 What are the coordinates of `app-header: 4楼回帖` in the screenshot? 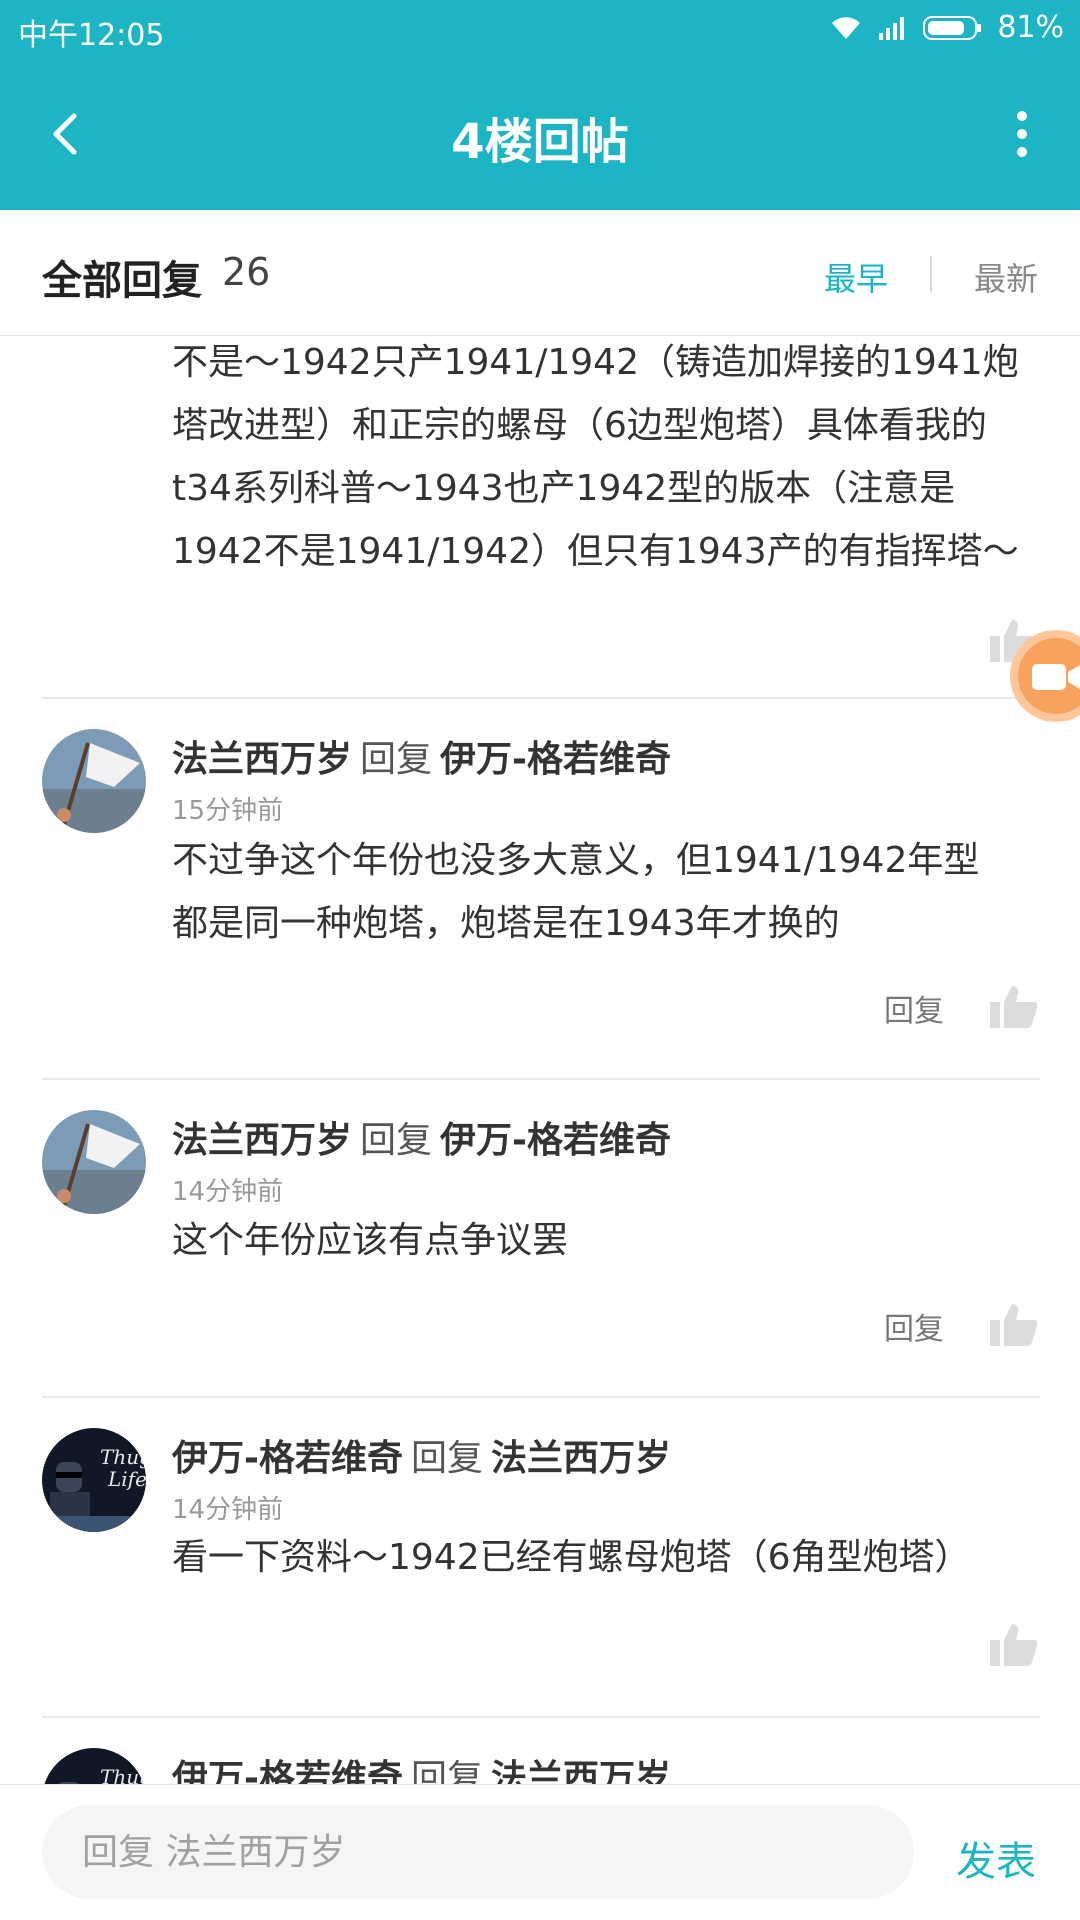 It's located at (540, 134).